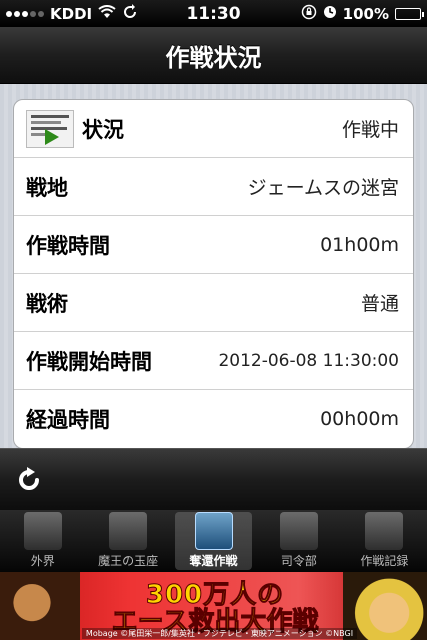  What do you see at coordinates (298, 561) in the screenshot?
I see `tab-label: 司令部` at bounding box center [298, 561].